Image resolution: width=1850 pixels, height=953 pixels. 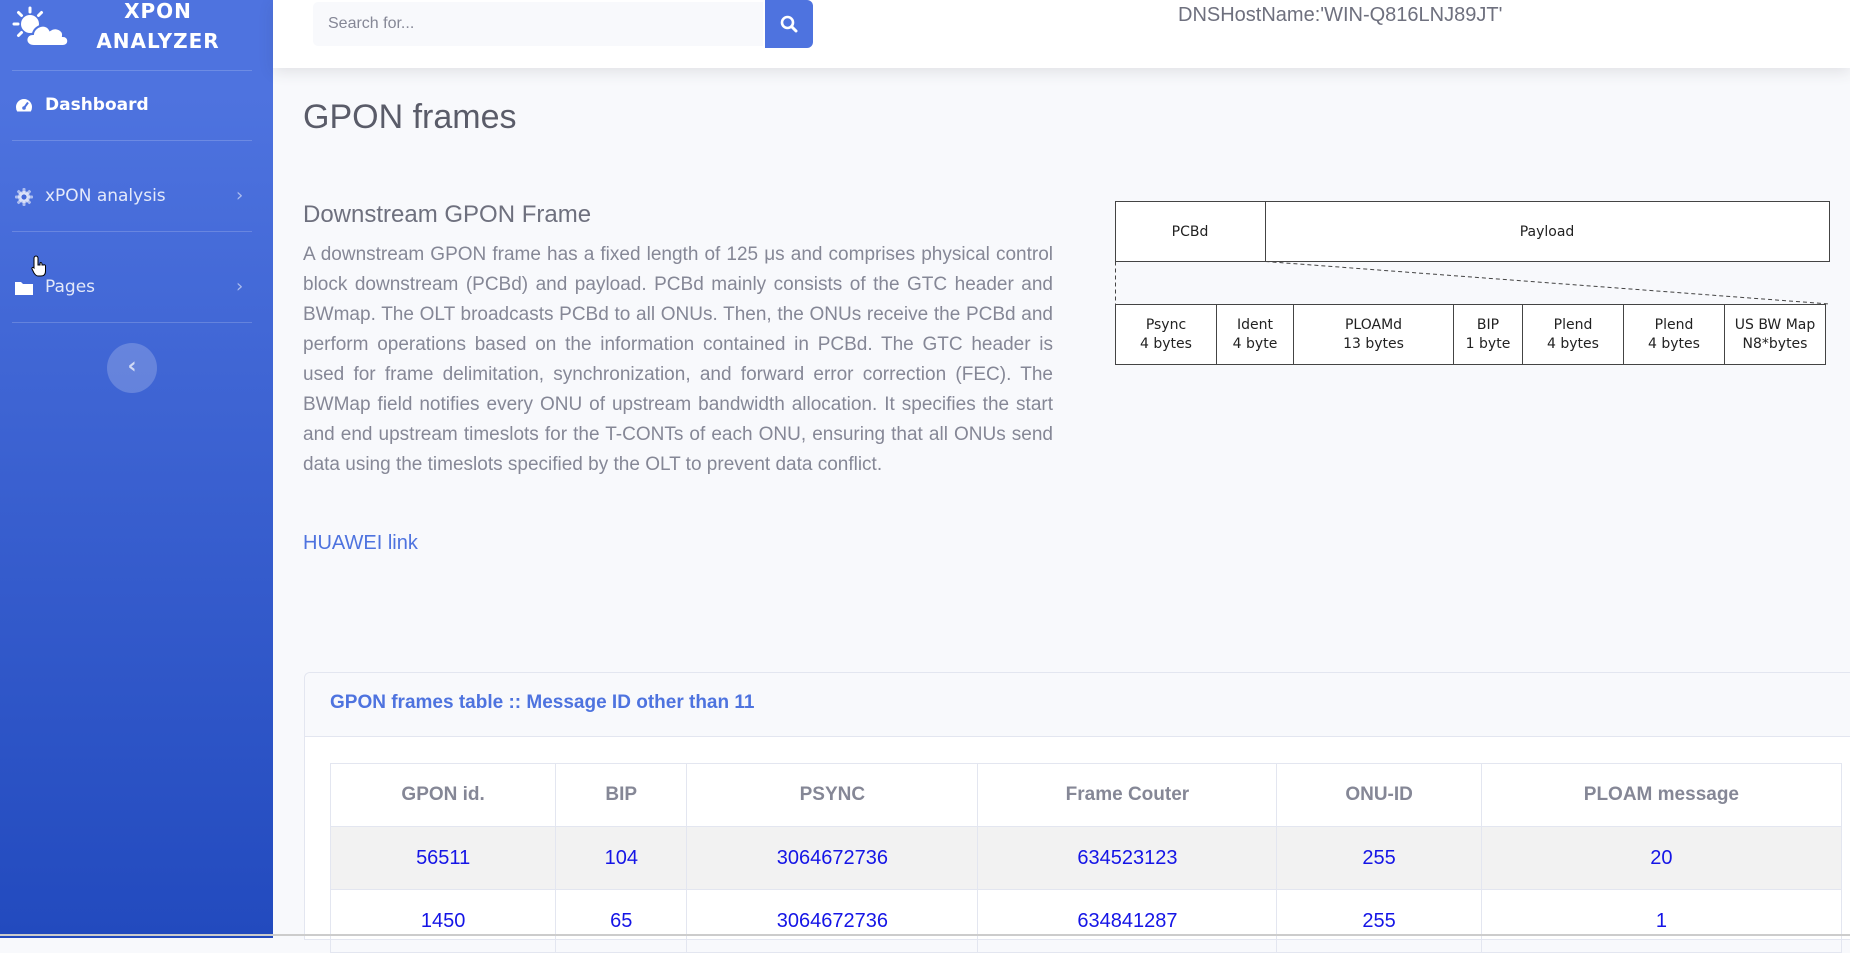 I want to click on table-row: 1450 65 3064672736 634841287 255 1, so click(x=1086, y=921).